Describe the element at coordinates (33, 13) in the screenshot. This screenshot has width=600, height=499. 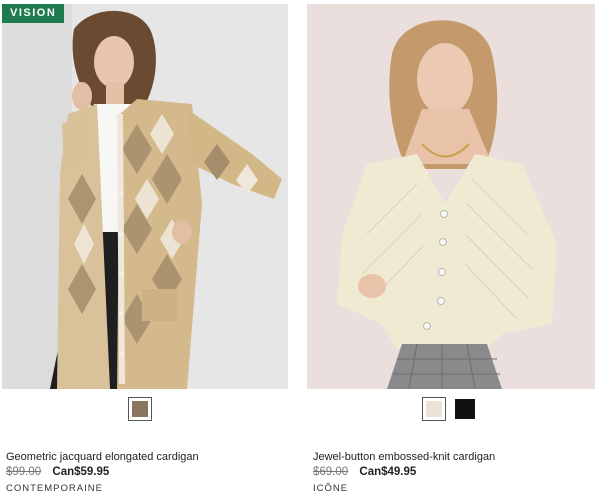
I see `vision-badge: VISION` at that location.